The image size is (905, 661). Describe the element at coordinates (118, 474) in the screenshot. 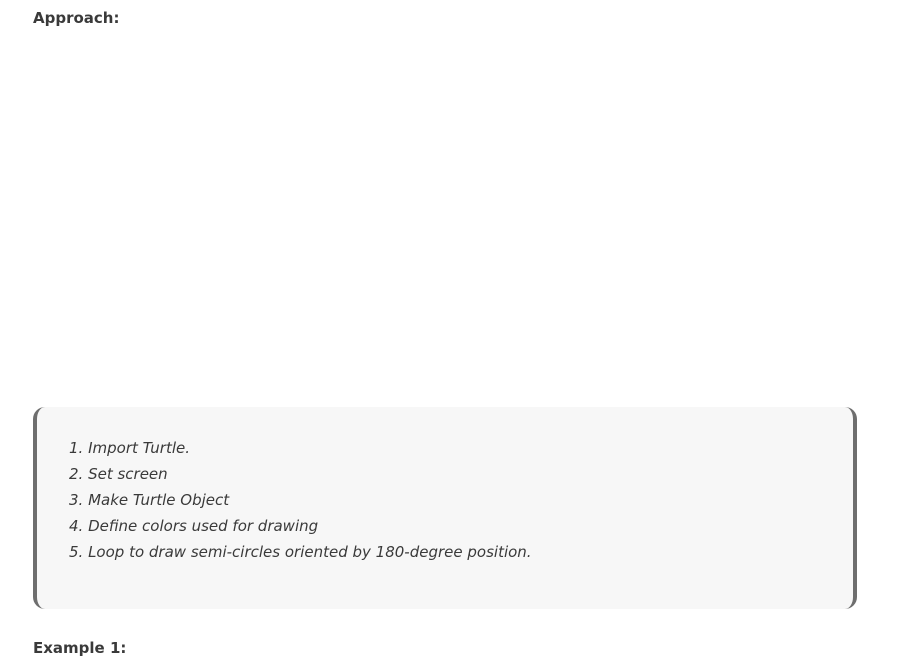

I see `step-item: 2. Set screen` at that location.